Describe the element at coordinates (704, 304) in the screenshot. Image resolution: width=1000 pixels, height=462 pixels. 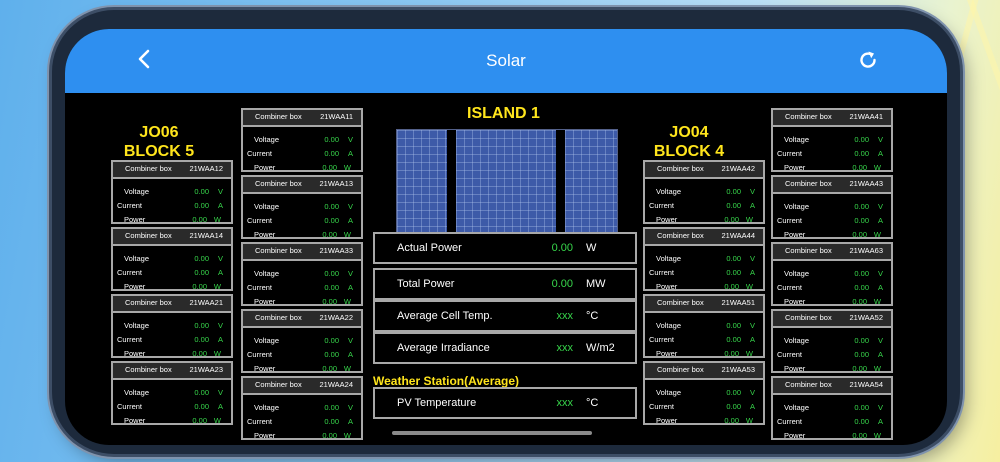
I see `combiner-box-header: Combiner box 21WAA51` at that location.